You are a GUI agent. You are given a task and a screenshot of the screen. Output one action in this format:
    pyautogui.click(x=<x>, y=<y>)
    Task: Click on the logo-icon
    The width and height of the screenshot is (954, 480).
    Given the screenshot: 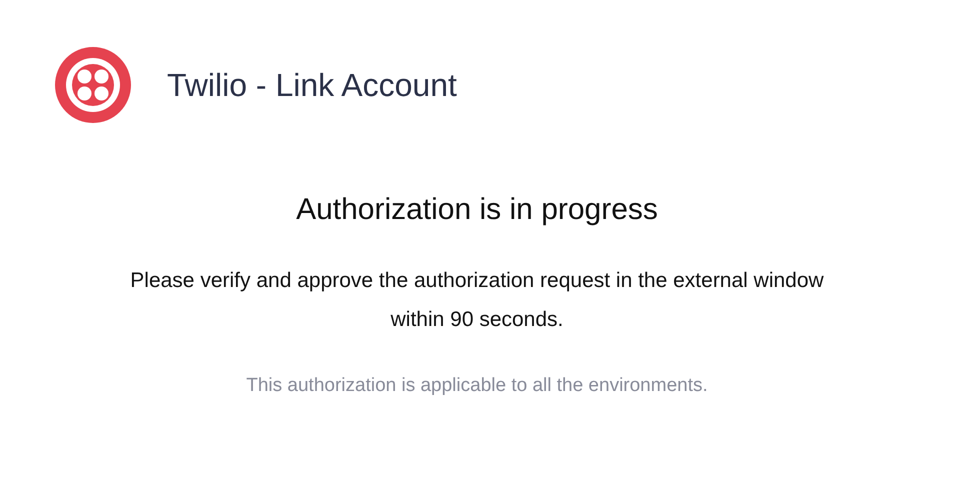 What is the action you would take?
    pyautogui.click(x=93, y=85)
    